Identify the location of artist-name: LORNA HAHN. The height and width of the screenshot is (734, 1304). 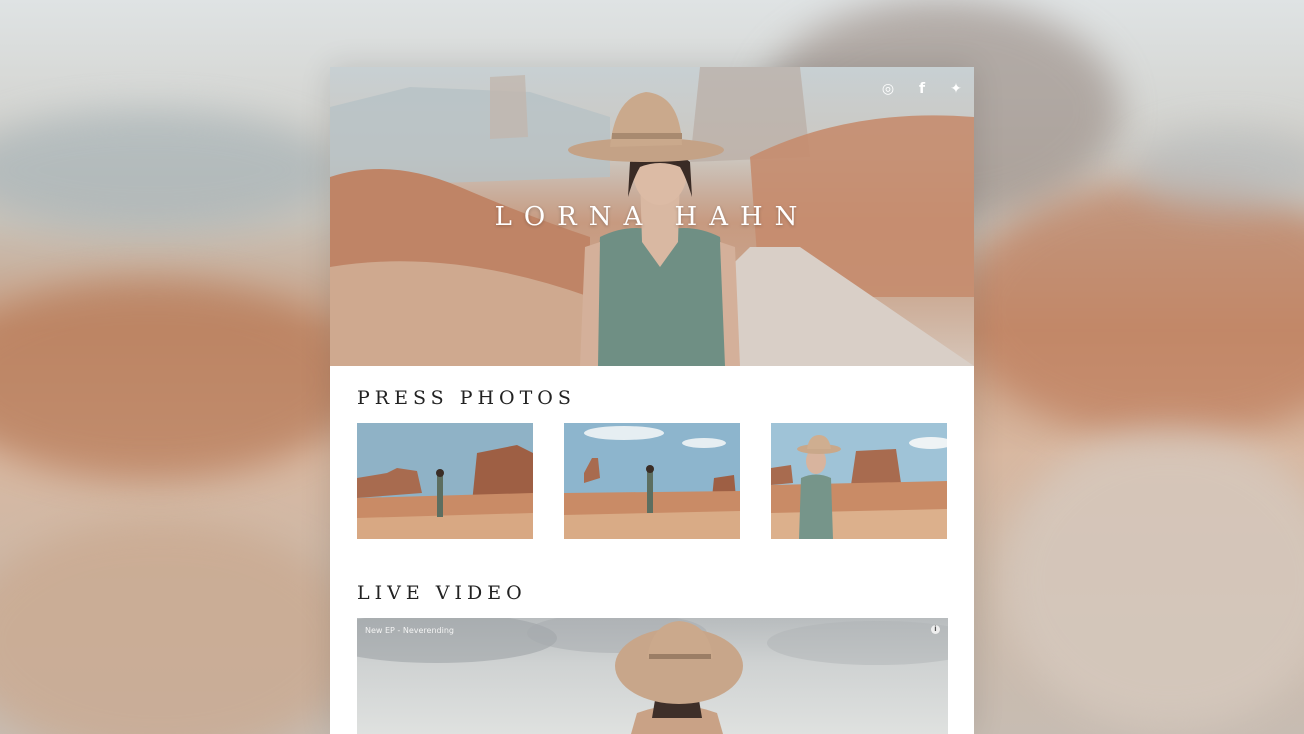
(652, 217).